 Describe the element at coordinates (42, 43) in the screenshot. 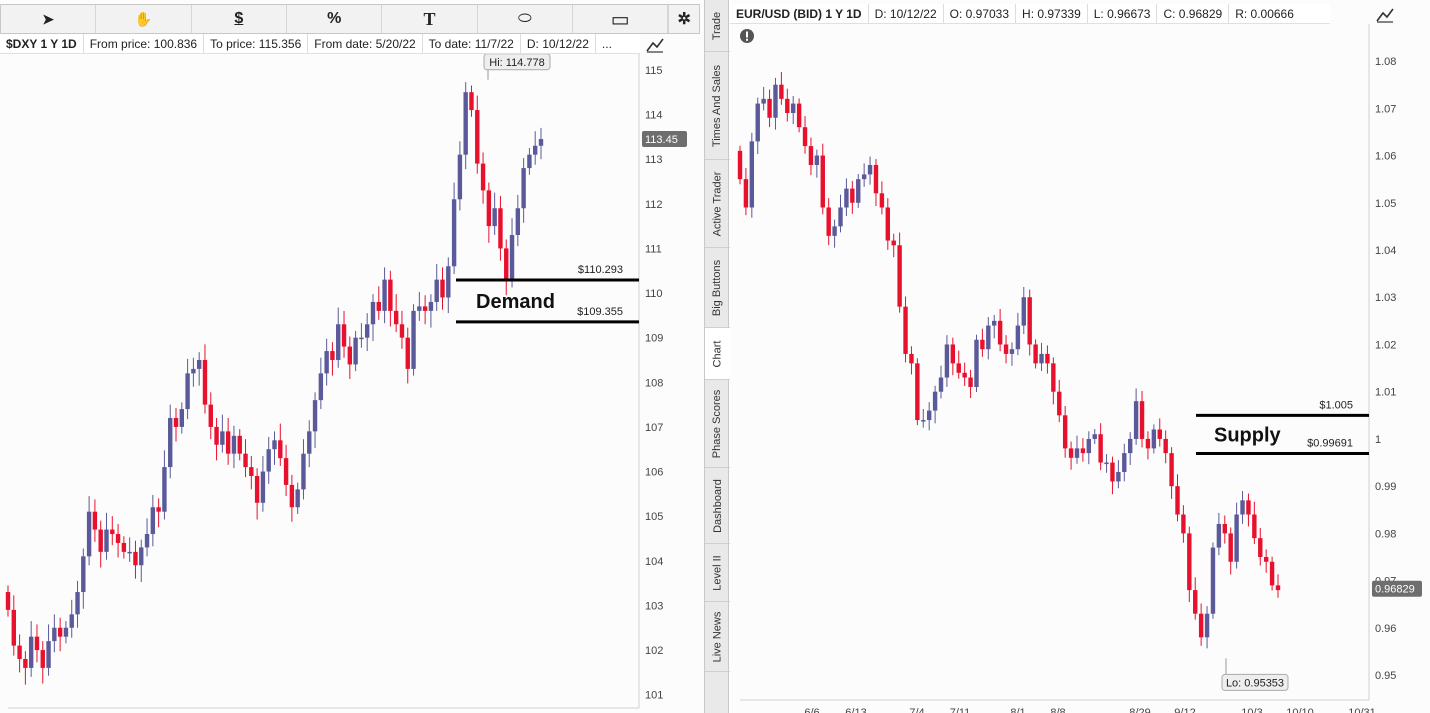

I see `symbol-label: $DXY 1 Y 1D` at that location.